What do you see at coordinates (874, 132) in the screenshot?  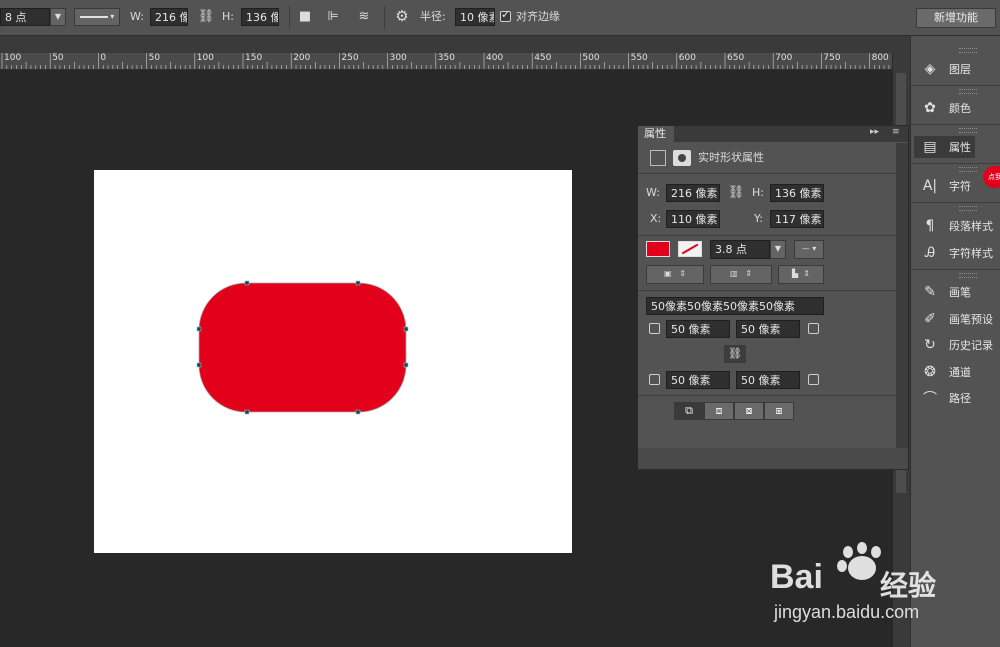 I see `collapse-icon: ▸▸` at bounding box center [874, 132].